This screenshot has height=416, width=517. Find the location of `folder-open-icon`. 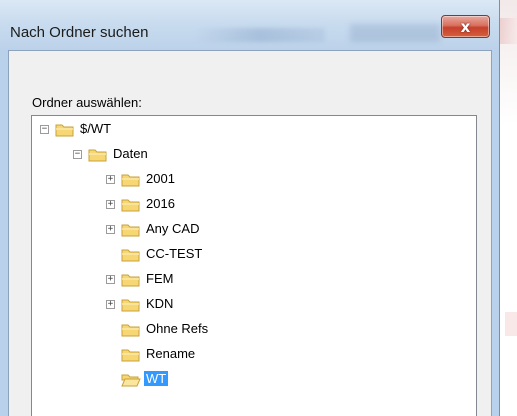

folder-open-icon is located at coordinates (131, 380).